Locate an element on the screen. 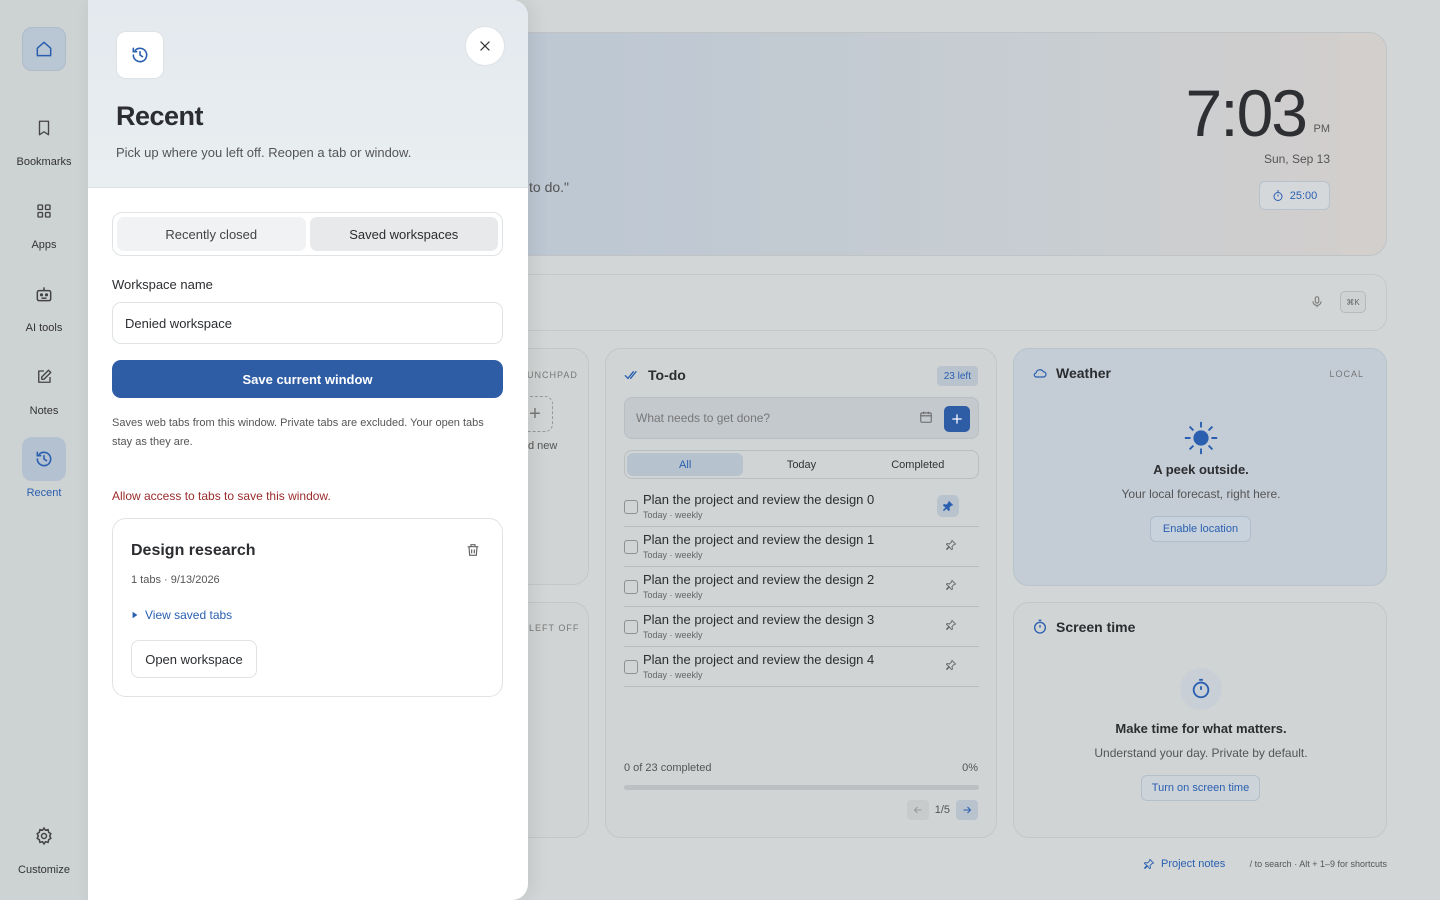 The image size is (1440, 900). sun-icon is located at coordinates (1201, 438).